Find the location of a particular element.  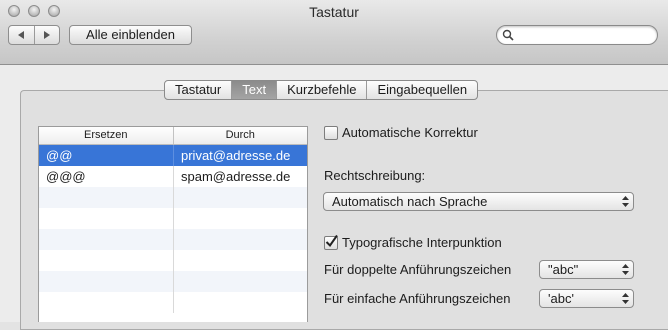

with-cell: privat@adresse.de is located at coordinates (240, 155).